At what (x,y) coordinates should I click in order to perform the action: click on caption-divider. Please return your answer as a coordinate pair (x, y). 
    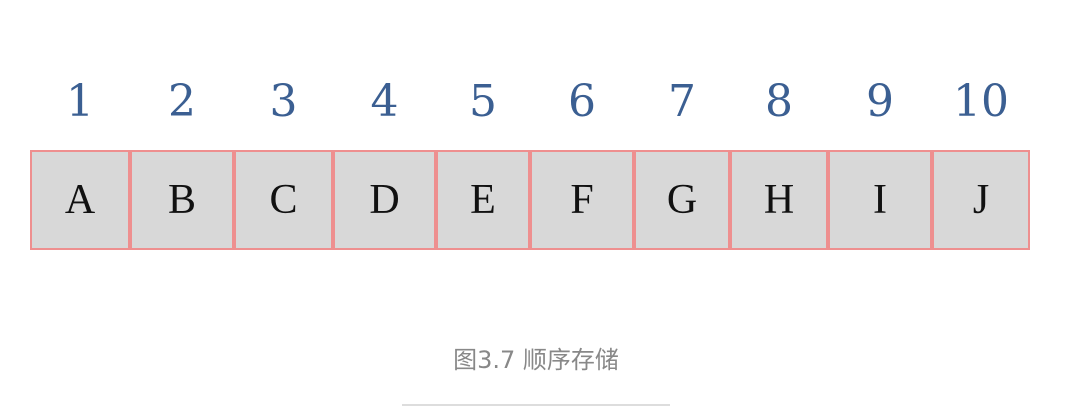
    Looking at the image, I should click on (536, 405).